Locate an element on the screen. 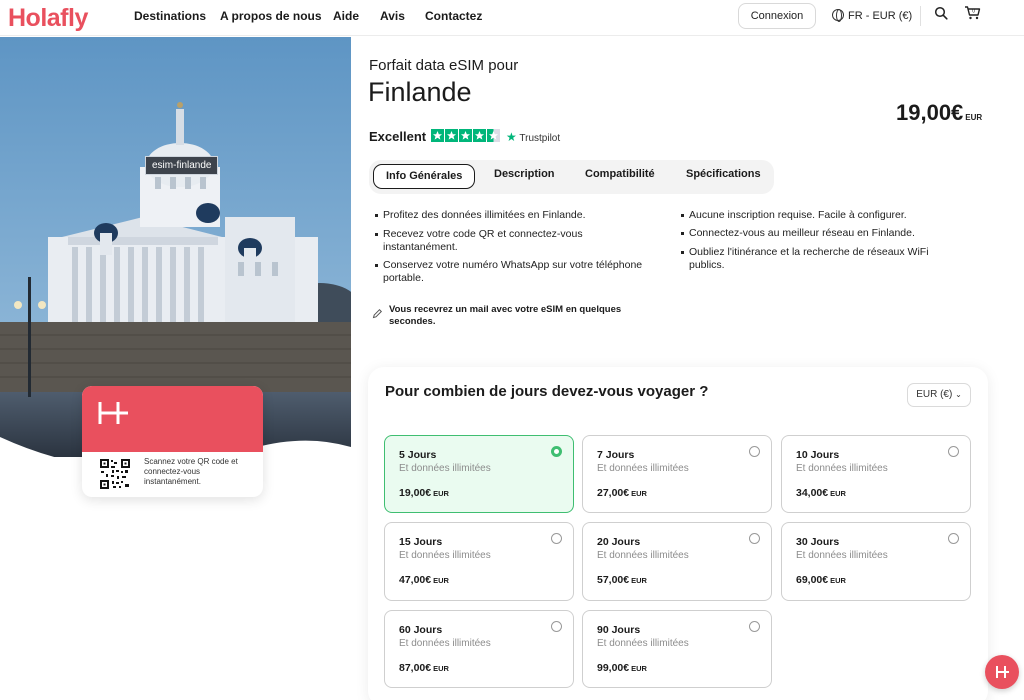 The width and height of the screenshot is (1024, 700). header-divider is located at coordinates (920, 16).